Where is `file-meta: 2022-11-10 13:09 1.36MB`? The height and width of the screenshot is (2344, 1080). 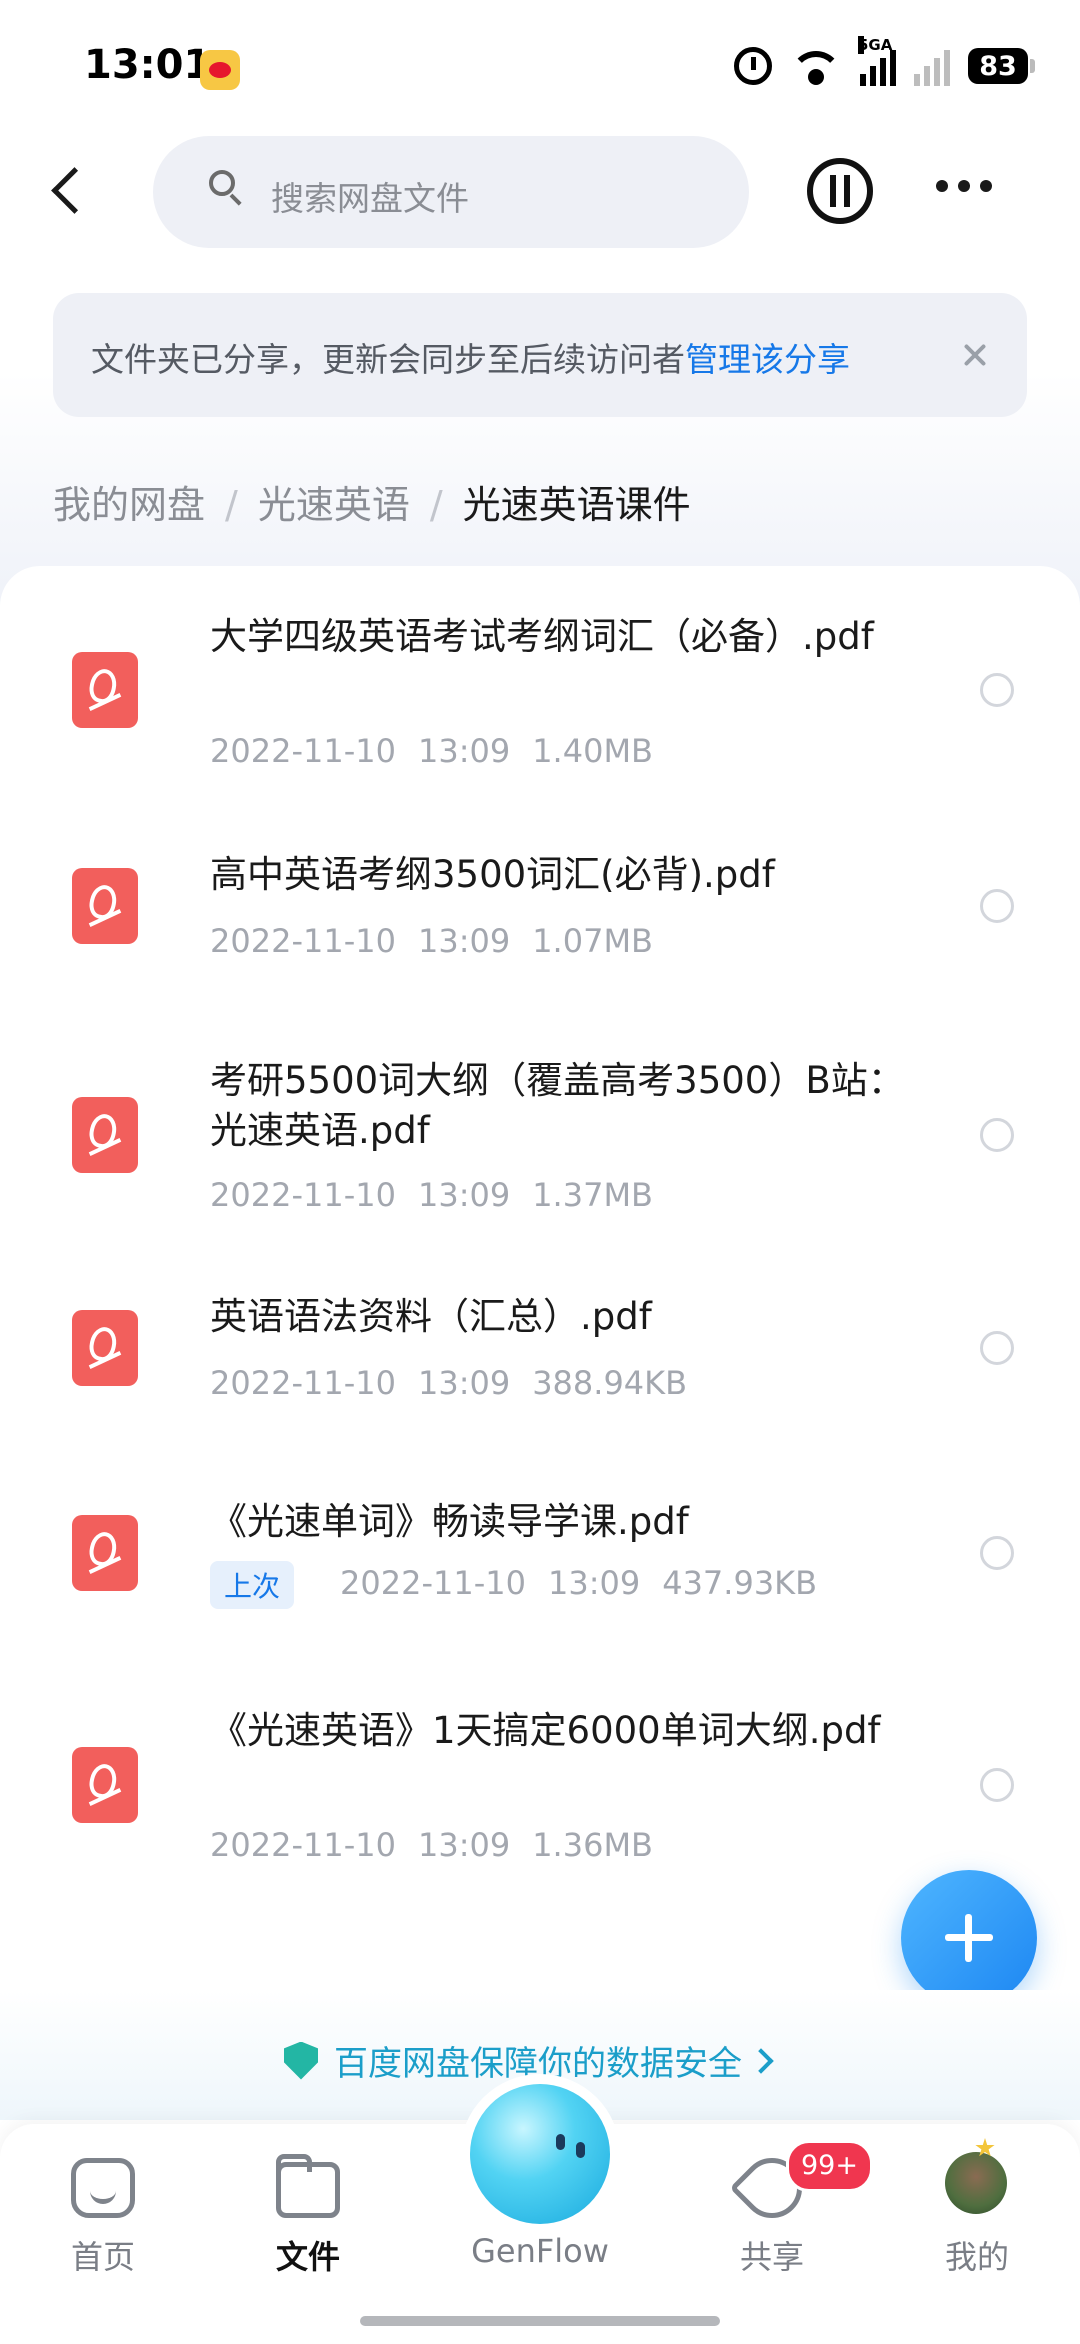 file-meta: 2022-11-10 13:09 1.36MB is located at coordinates (431, 1845).